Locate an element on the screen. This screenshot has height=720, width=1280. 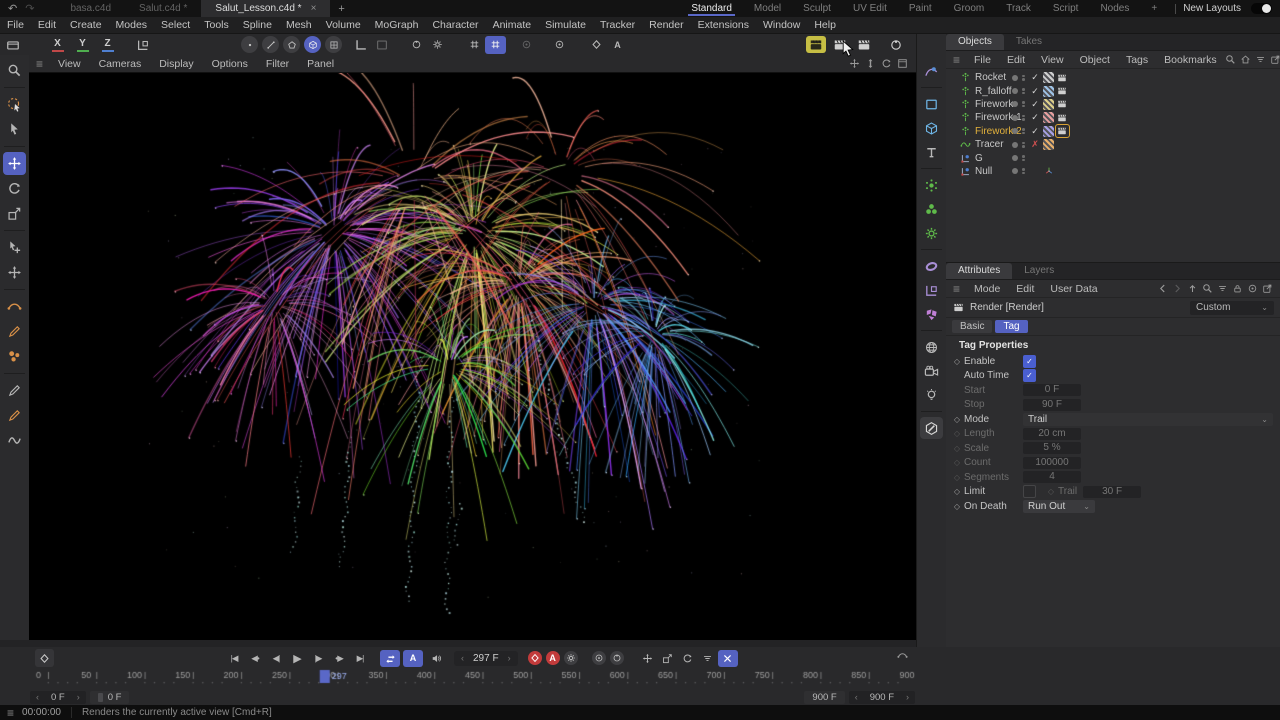
viewport-menu-view: View is located at coordinates (69, 64).